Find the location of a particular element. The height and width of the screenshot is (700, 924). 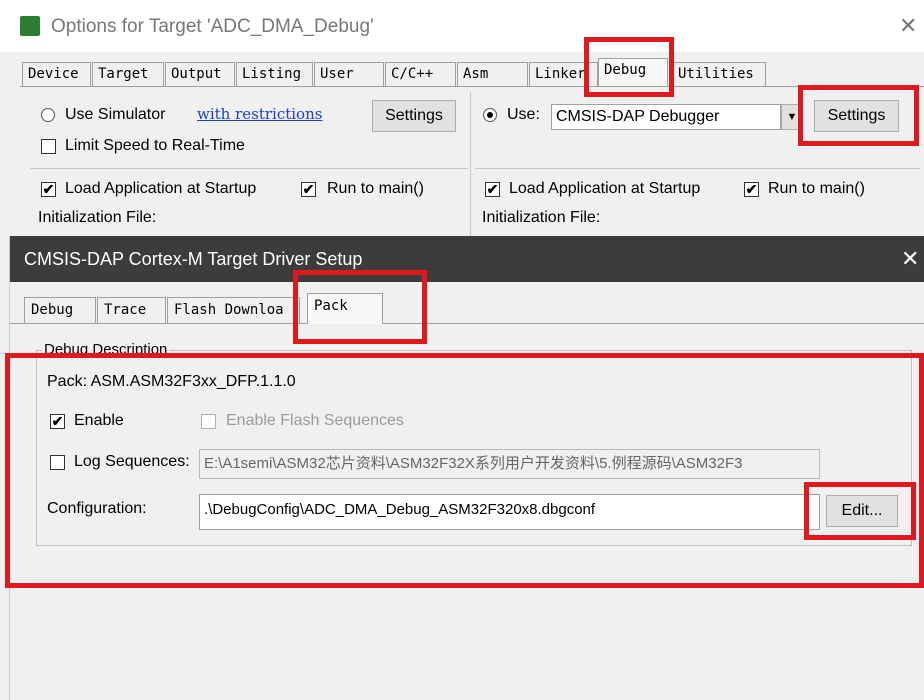

column-divider is located at coordinates (470, 164).